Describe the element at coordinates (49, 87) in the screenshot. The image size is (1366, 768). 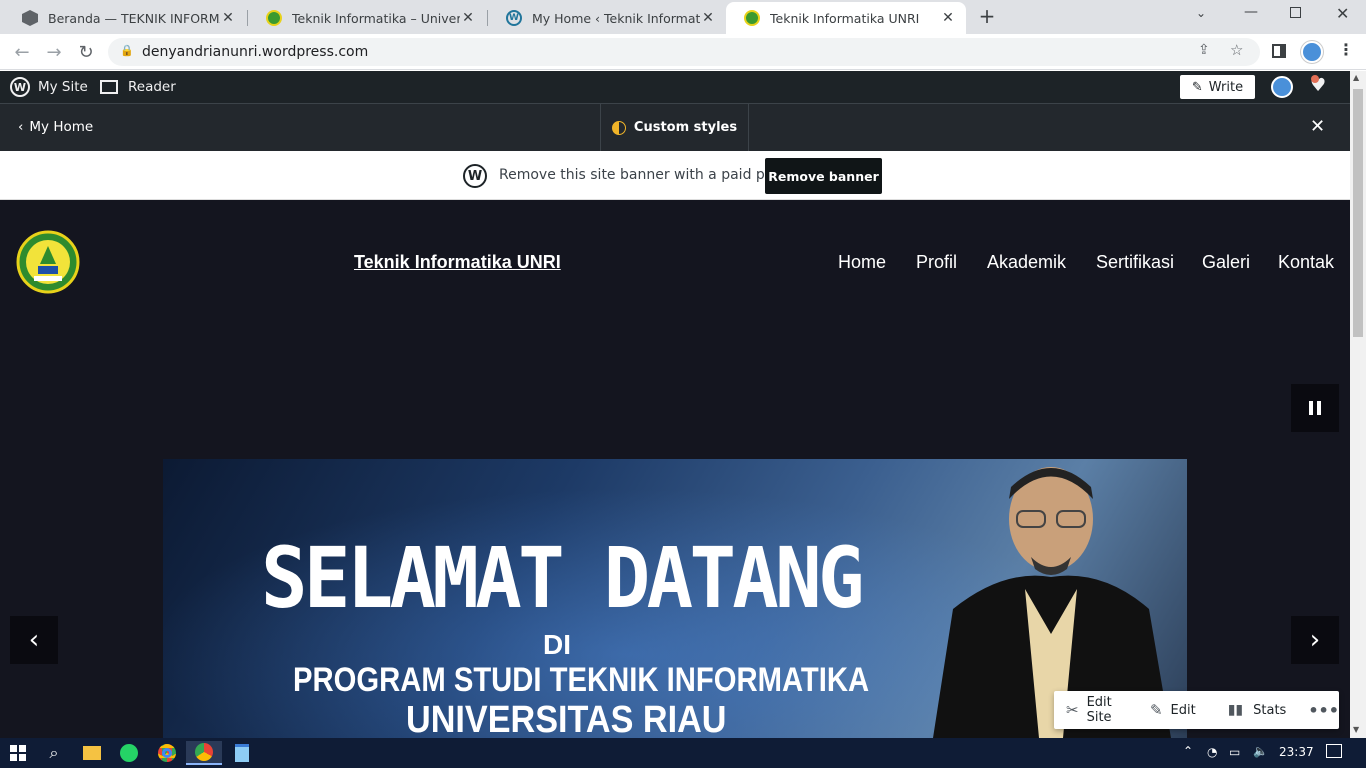
I see `my-site-link: W My Site` at that location.